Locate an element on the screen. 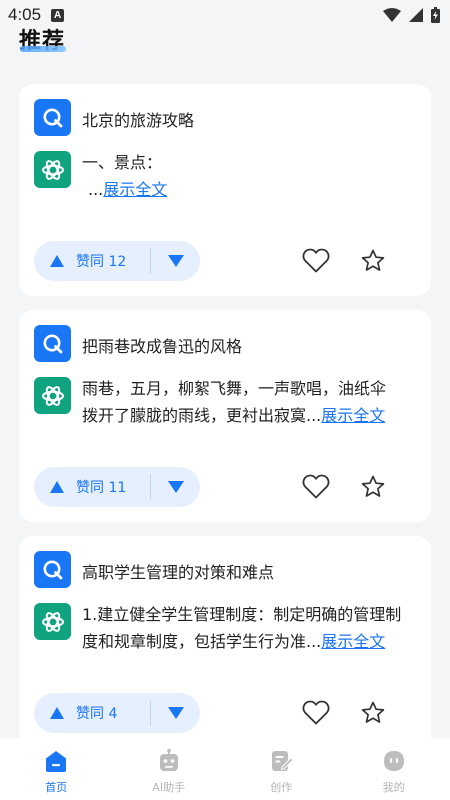 This screenshot has width=450, height=800. tab-profile: 我的 is located at coordinates (394, 769).